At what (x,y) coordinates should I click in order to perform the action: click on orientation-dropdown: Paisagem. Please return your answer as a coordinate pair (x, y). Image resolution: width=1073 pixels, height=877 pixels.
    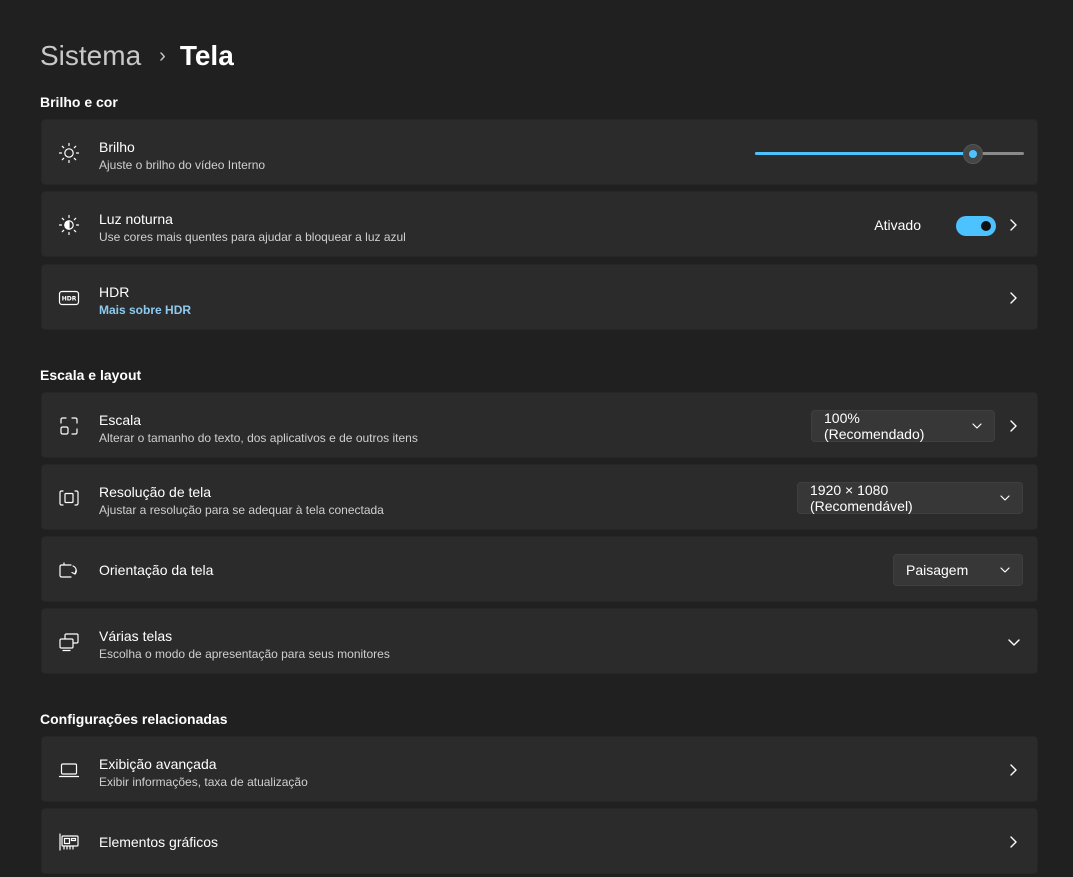
    Looking at the image, I should click on (958, 570).